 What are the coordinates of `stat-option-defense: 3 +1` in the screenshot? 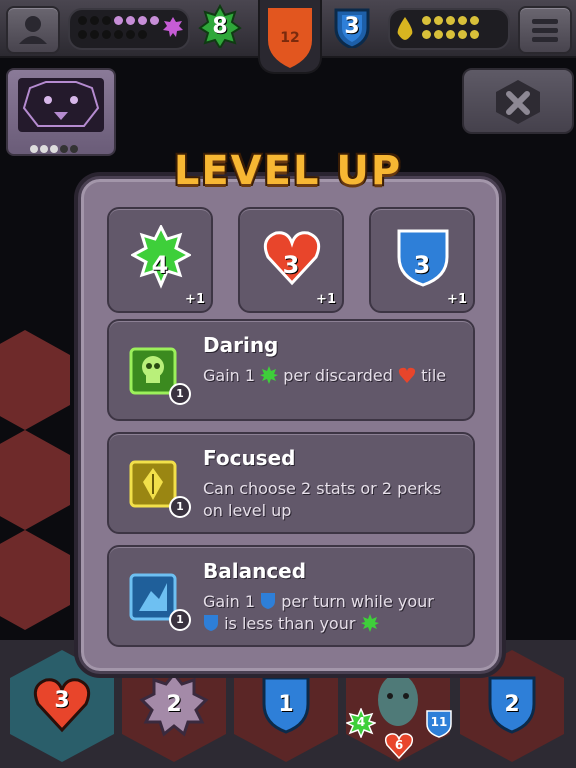 It's located at (422, 260).